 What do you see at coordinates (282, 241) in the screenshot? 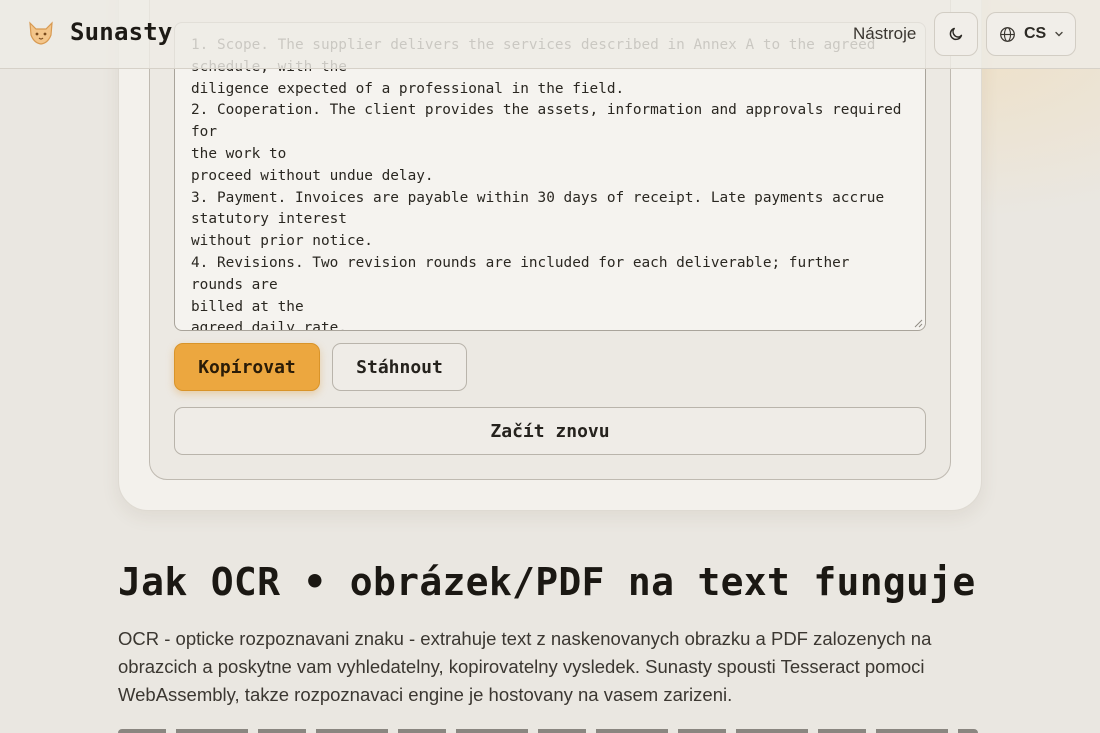
I see `ocr-text-line: without prior notice.` at bounding box center [282, 241].